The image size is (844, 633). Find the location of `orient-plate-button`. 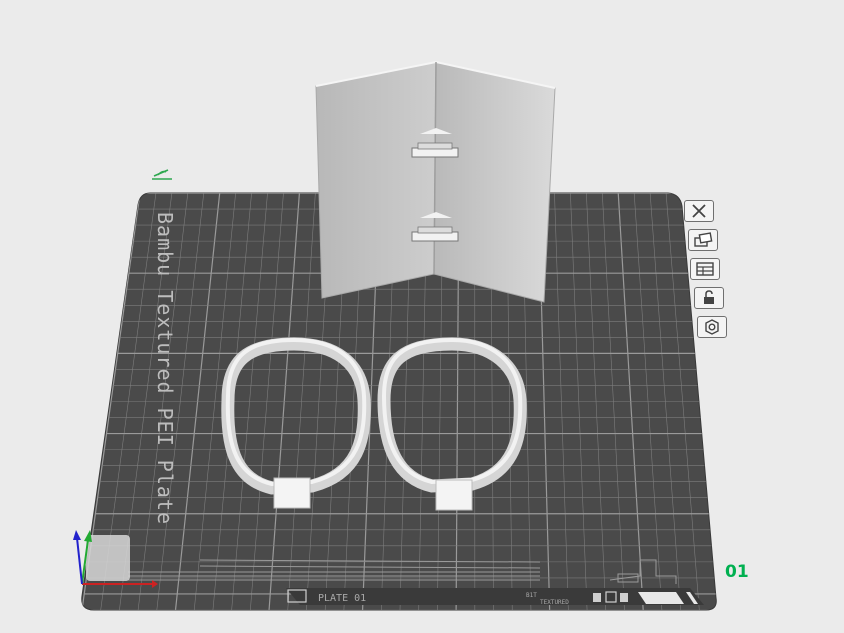

orient-plate-button is located at coordinates (705, 269).